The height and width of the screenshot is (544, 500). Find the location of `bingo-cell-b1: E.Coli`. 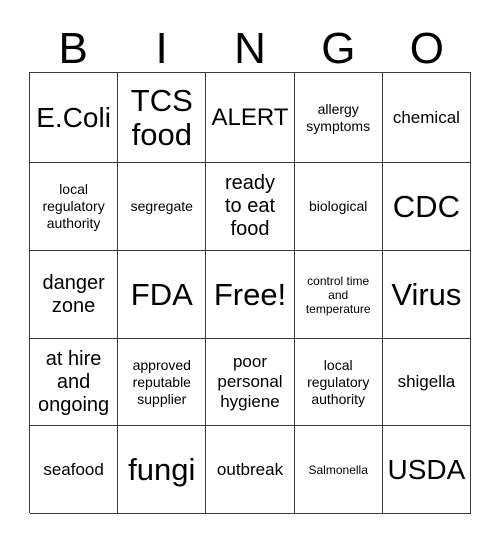

bingo-cell-b1: E.Coli is located at coordinates (74, 118).